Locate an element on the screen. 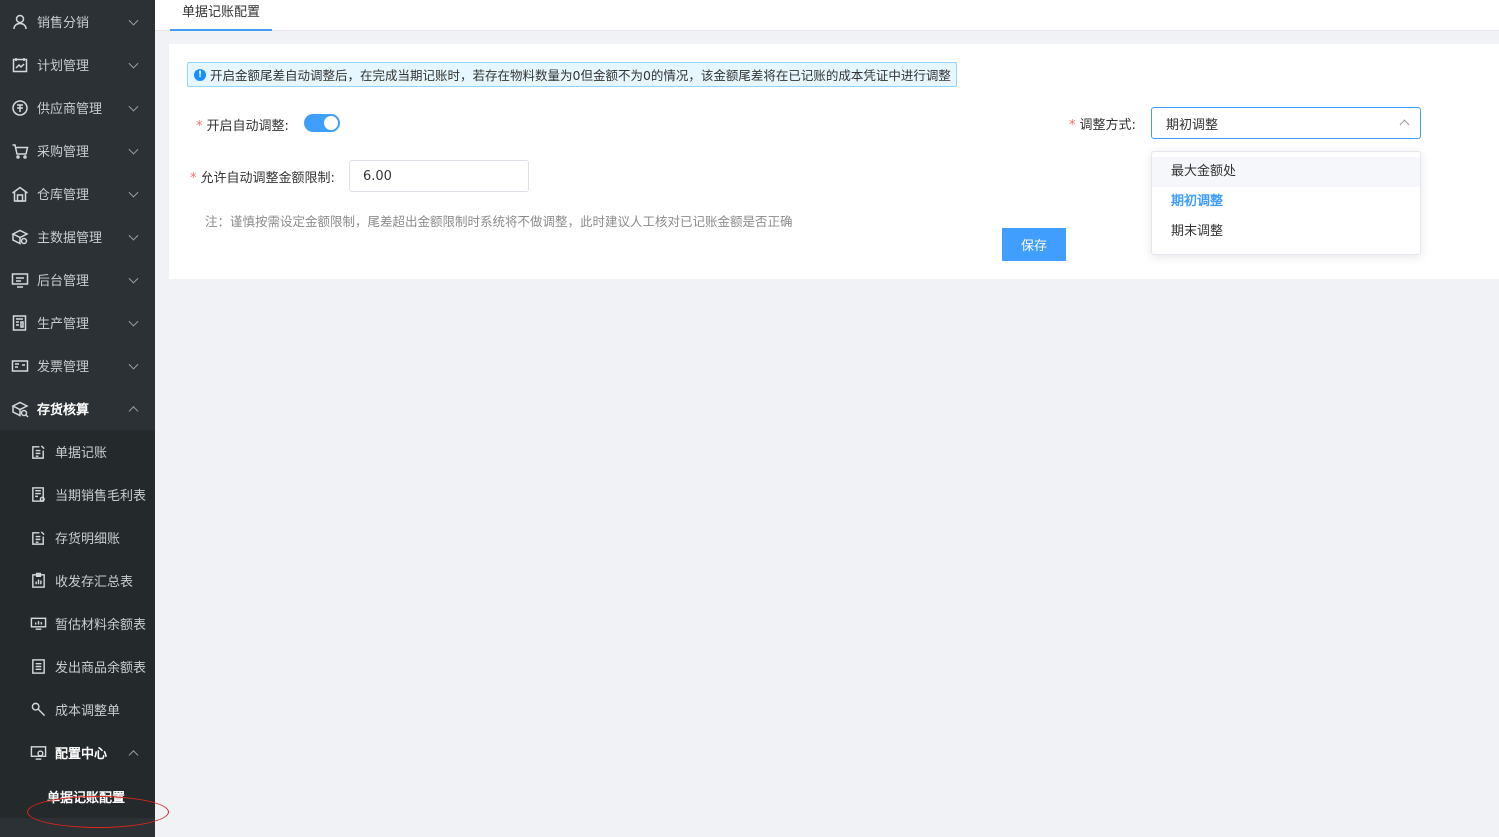  toggle-knob is located at coordinates (331, 123).